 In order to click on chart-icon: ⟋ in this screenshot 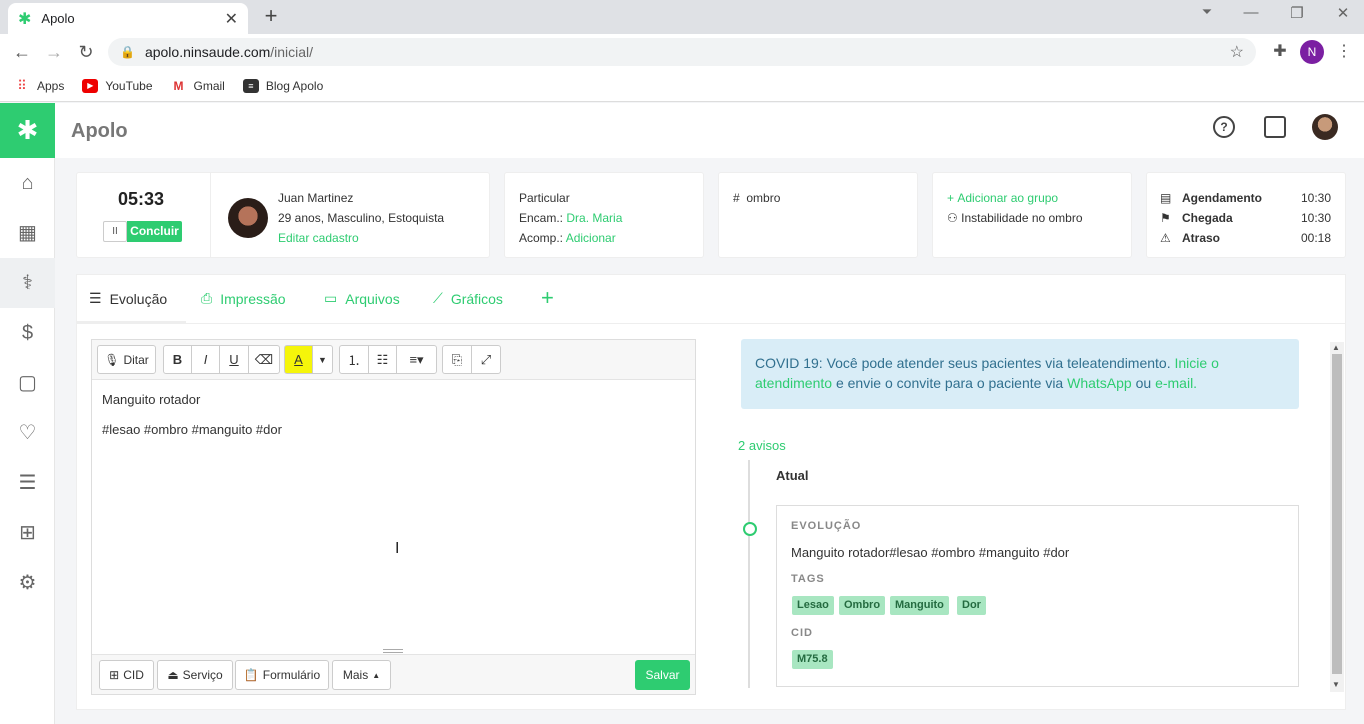, I will do `click(438, 298)`.